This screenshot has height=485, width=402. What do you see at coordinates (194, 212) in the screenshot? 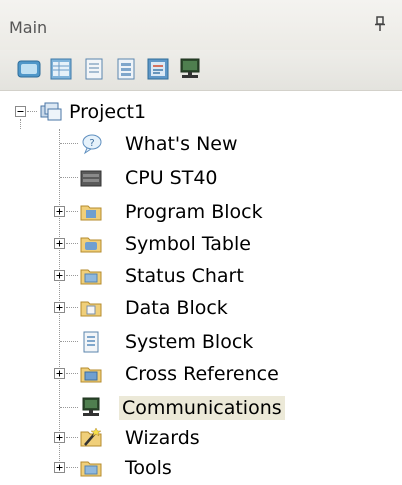
I see `tree-item-label: Program Block` at bounding box center [194, 212].